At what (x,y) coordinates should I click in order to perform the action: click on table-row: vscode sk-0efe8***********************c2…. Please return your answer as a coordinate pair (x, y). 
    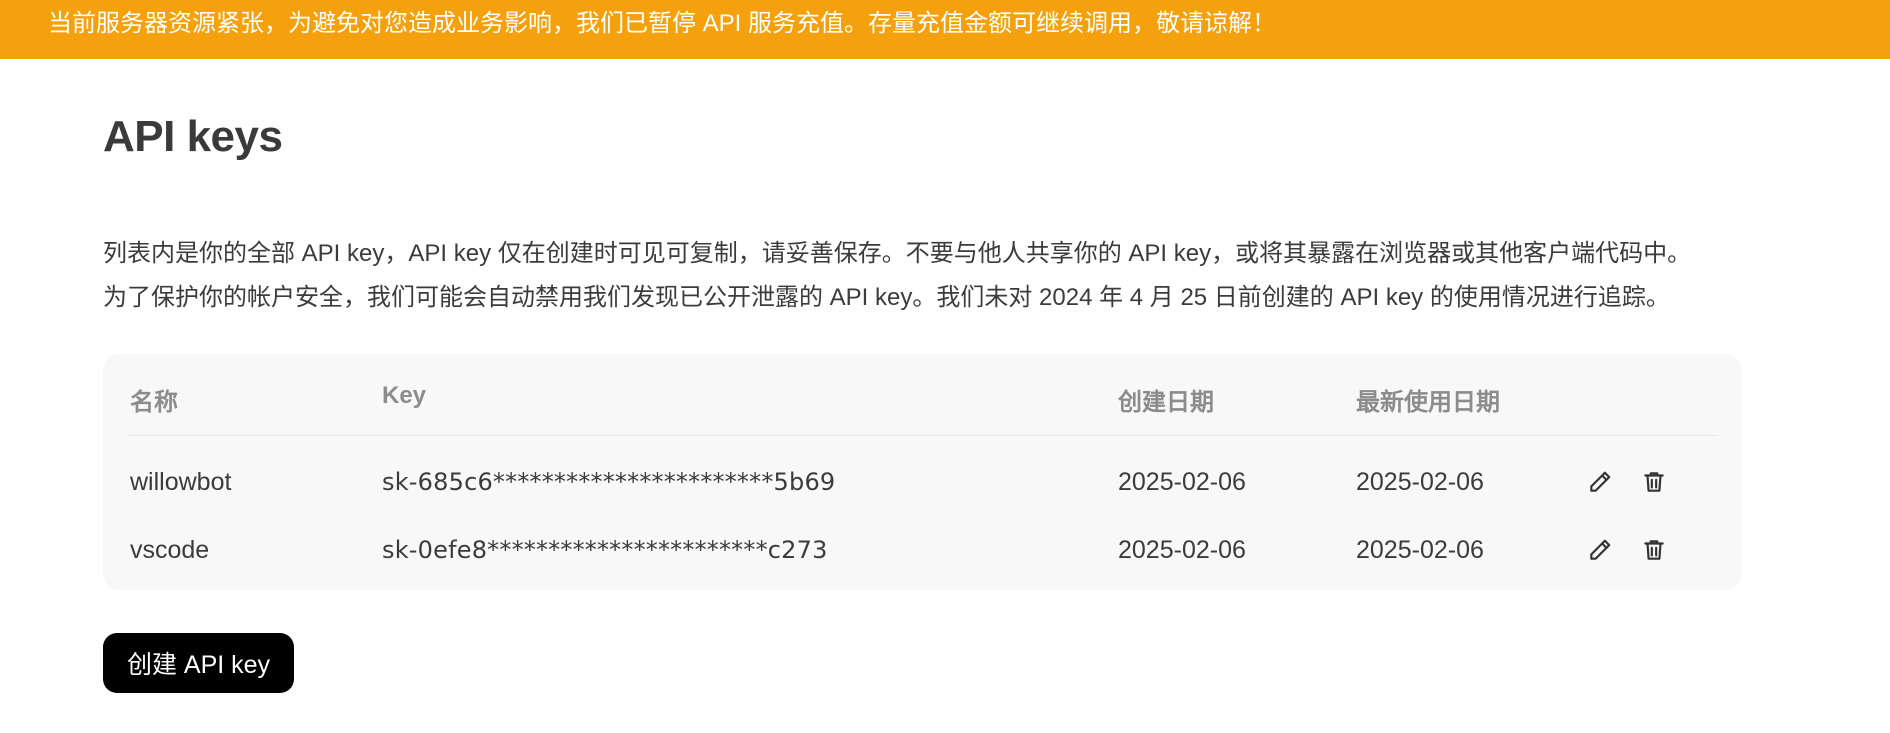
    Looking at the image, I should click on (922, 550).